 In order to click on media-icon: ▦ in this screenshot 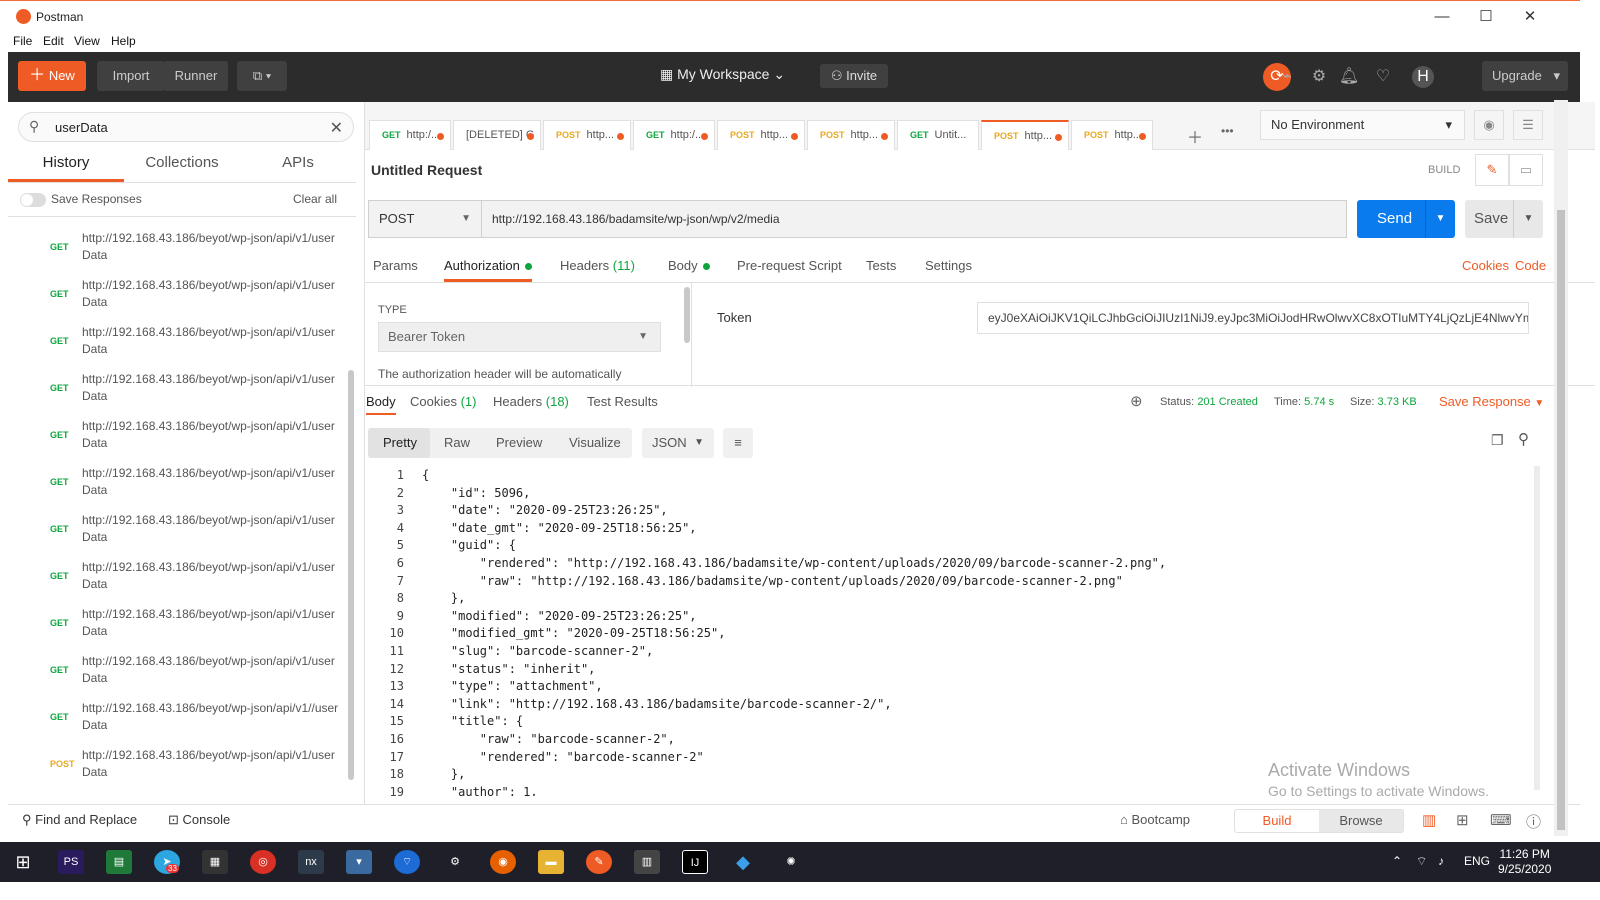, I will do `click(215, 862)`.